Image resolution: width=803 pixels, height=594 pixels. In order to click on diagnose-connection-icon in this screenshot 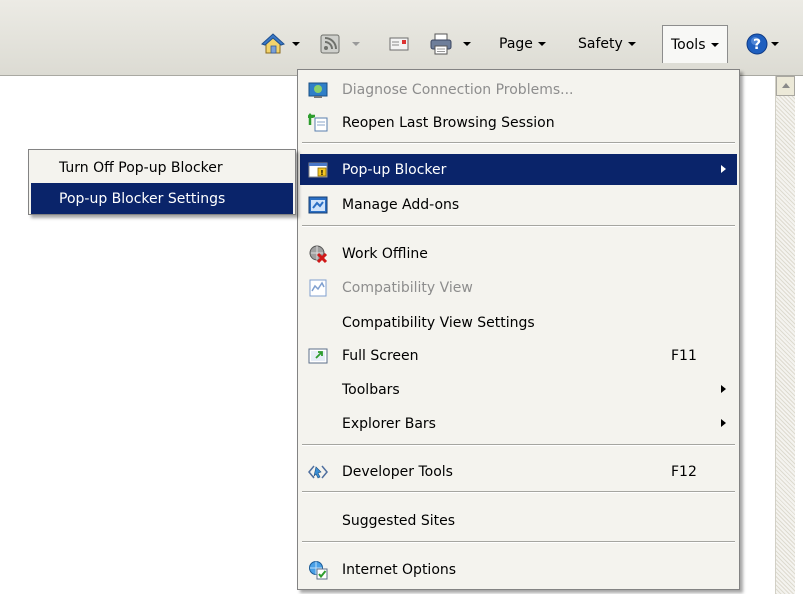, I will do `click(318, 90)`.